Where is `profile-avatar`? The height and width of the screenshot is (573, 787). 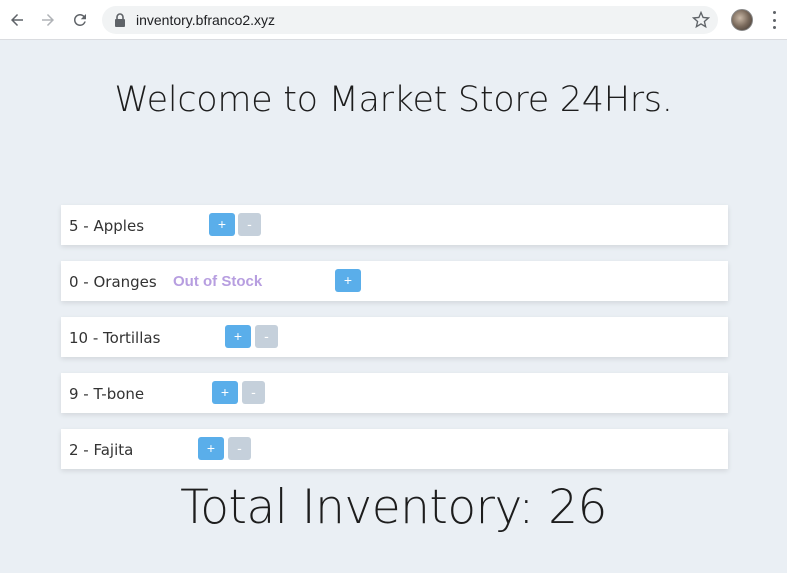 profile-avatar is located at coordinates (742, 20).